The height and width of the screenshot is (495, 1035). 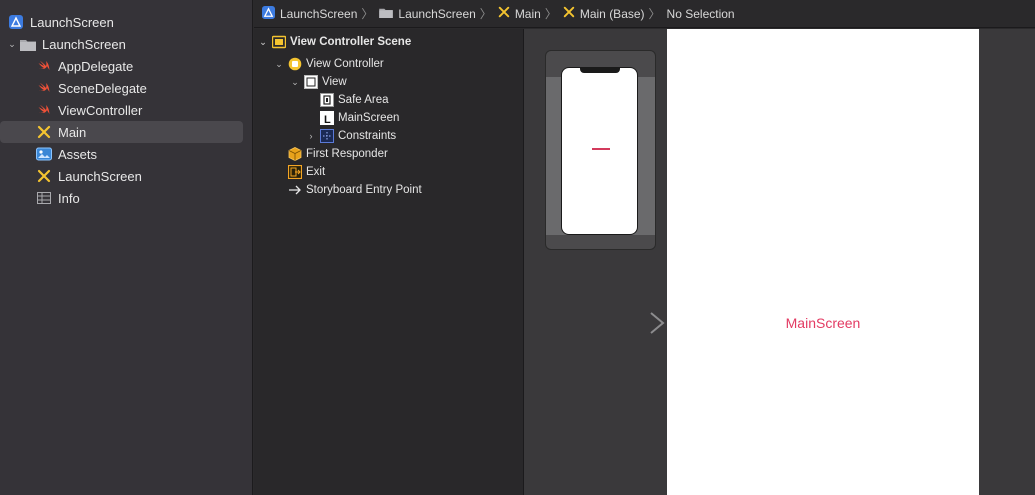 What do you see at coordinates (78, 154) in the screenshot?
I see `nav-file-label: Assets` at bounding box center [78, 154].